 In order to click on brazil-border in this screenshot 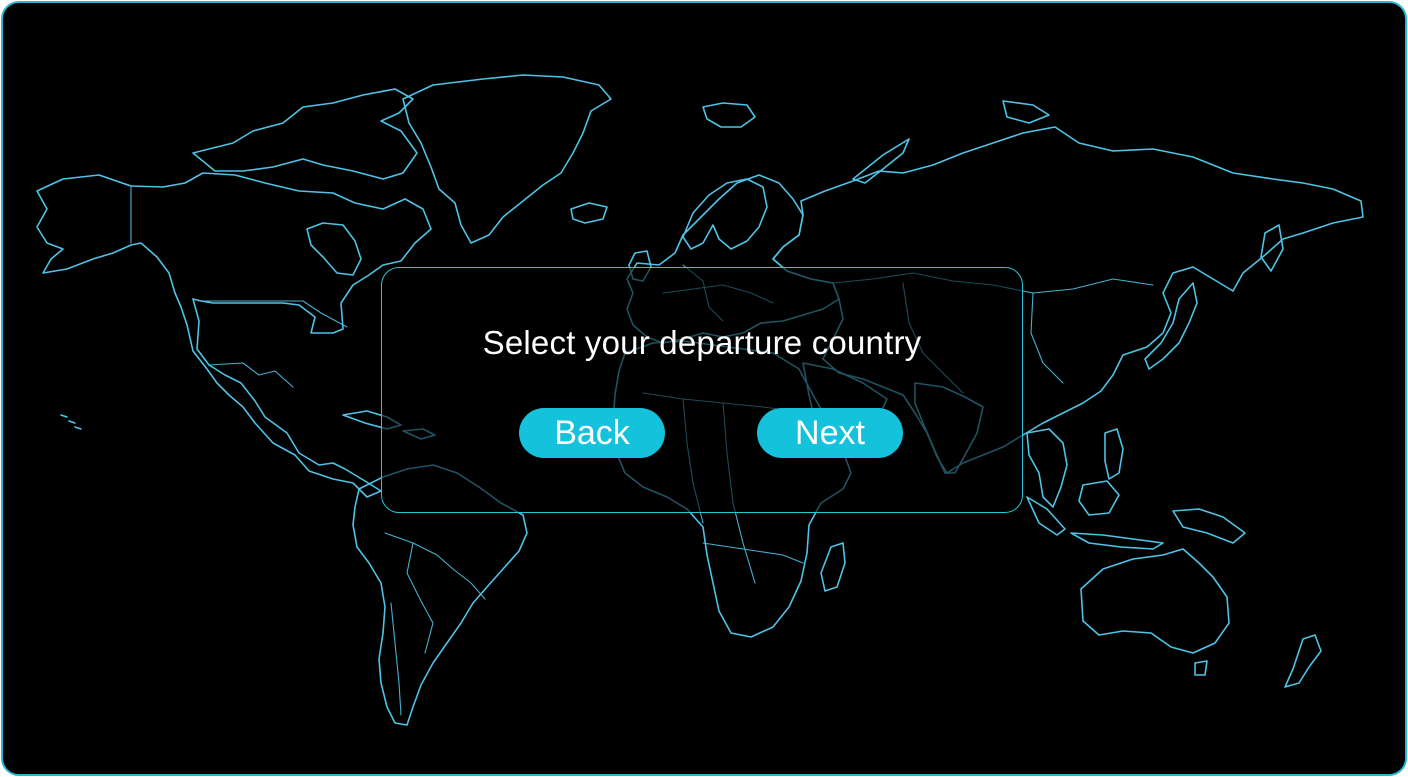, I will do `click(420, 598)`.